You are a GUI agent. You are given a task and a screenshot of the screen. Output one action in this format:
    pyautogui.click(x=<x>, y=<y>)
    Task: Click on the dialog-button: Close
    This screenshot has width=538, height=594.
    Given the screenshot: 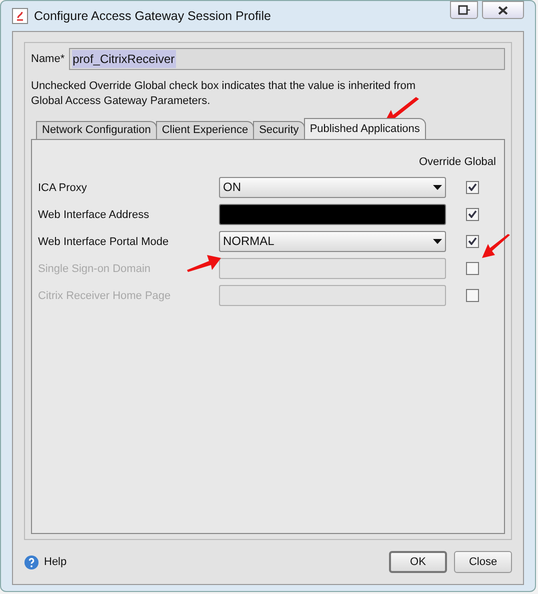 What is the action you would take?
    pyautogui.click(x=483, y=562)
    